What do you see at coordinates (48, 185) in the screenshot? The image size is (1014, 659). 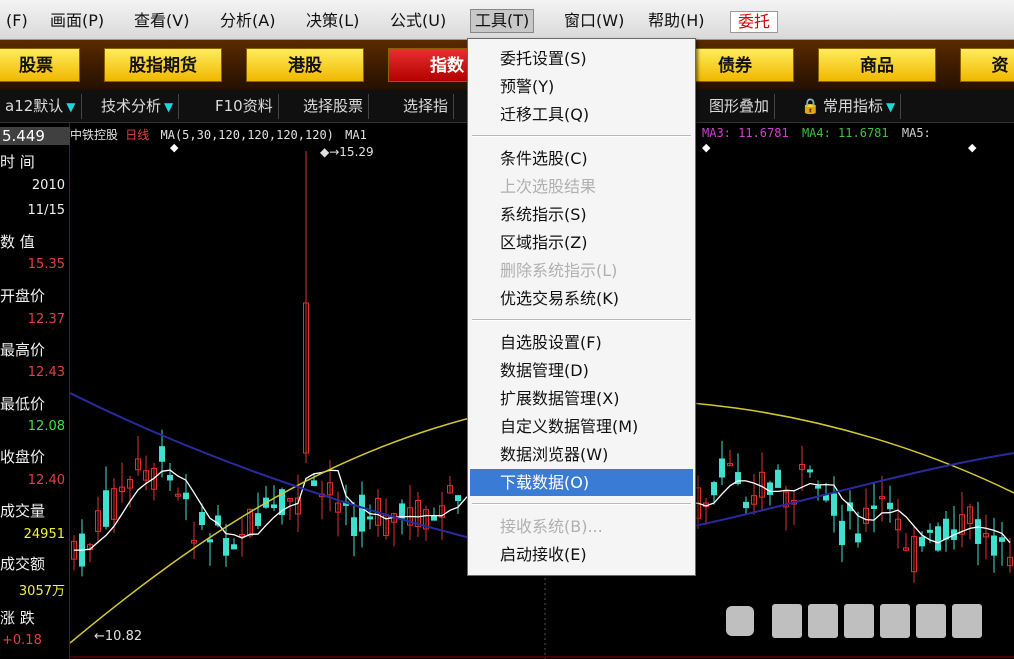 I see `year-value: 2010` at bounding box center [48, 185].